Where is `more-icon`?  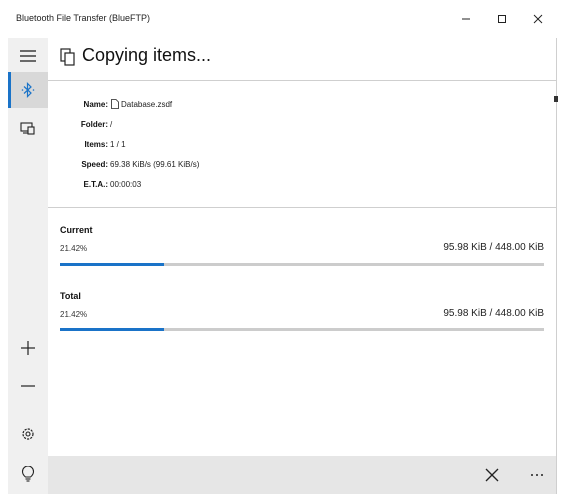 more-icon is located at coordinates (537, 475).